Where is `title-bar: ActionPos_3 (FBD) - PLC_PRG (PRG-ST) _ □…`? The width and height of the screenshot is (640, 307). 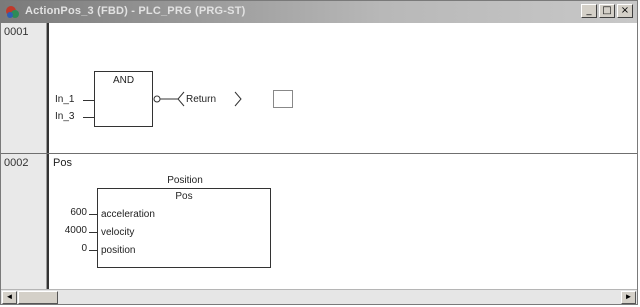 title-bar: ActionPos_3 (FBD) - PLC_PRG (PRG-ST) _ □… is located at coordinates (319, 12).